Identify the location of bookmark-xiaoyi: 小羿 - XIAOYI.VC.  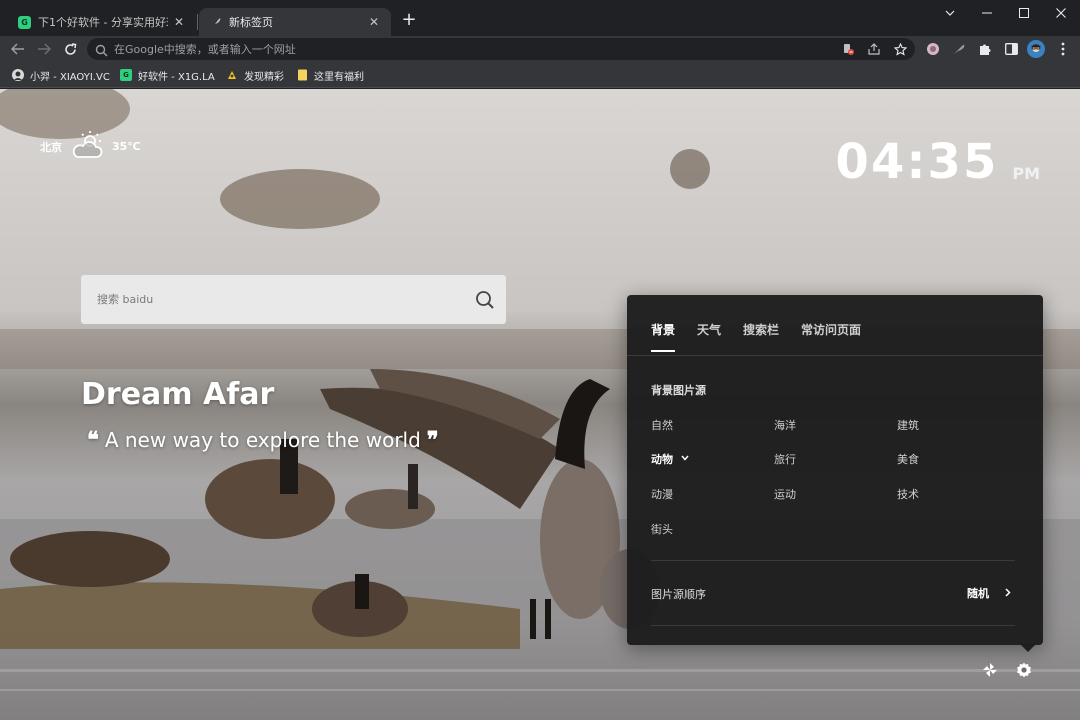
(61, 75).